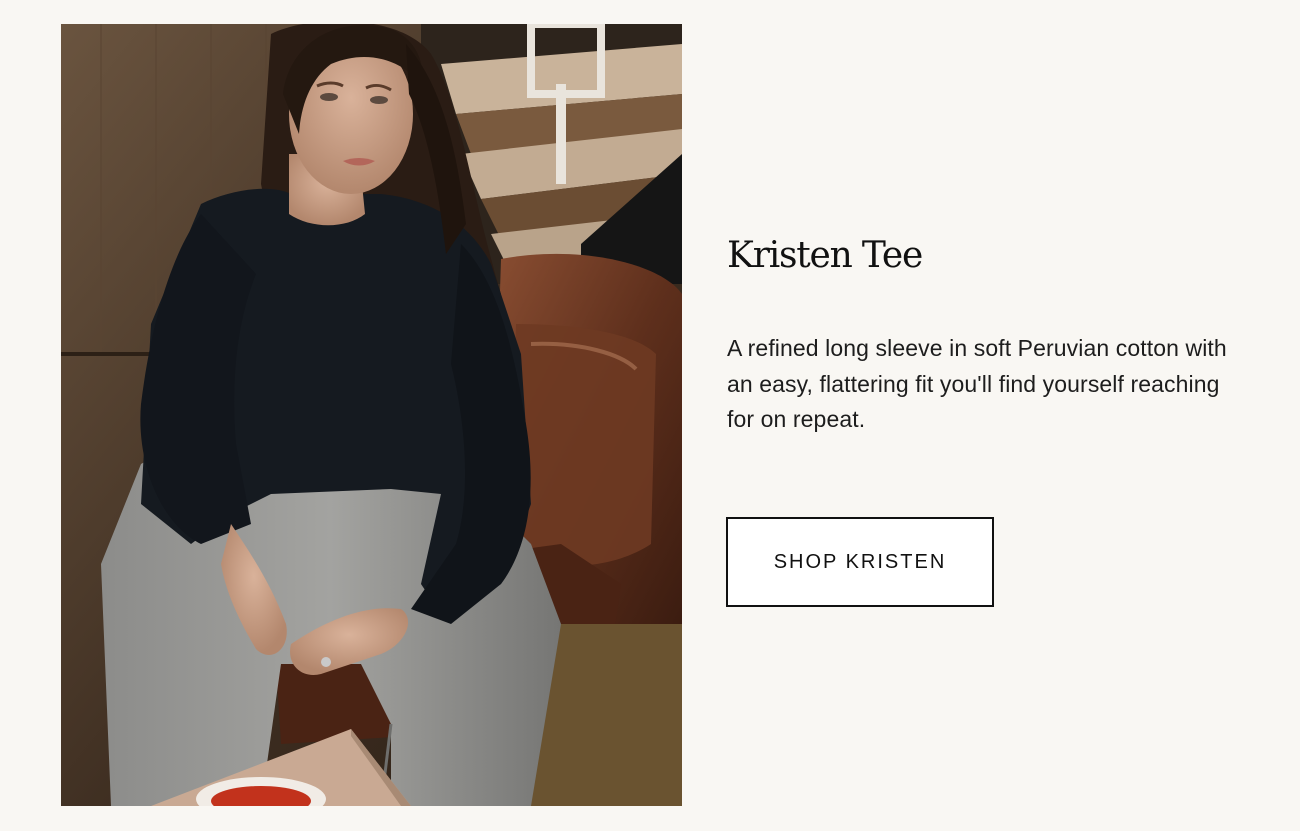 The width and height of the screenshot is (1300, 831). Describe the element at coordinates (825, 255) in the screenshot. I see `product-title: Kristen Tee` at that location.